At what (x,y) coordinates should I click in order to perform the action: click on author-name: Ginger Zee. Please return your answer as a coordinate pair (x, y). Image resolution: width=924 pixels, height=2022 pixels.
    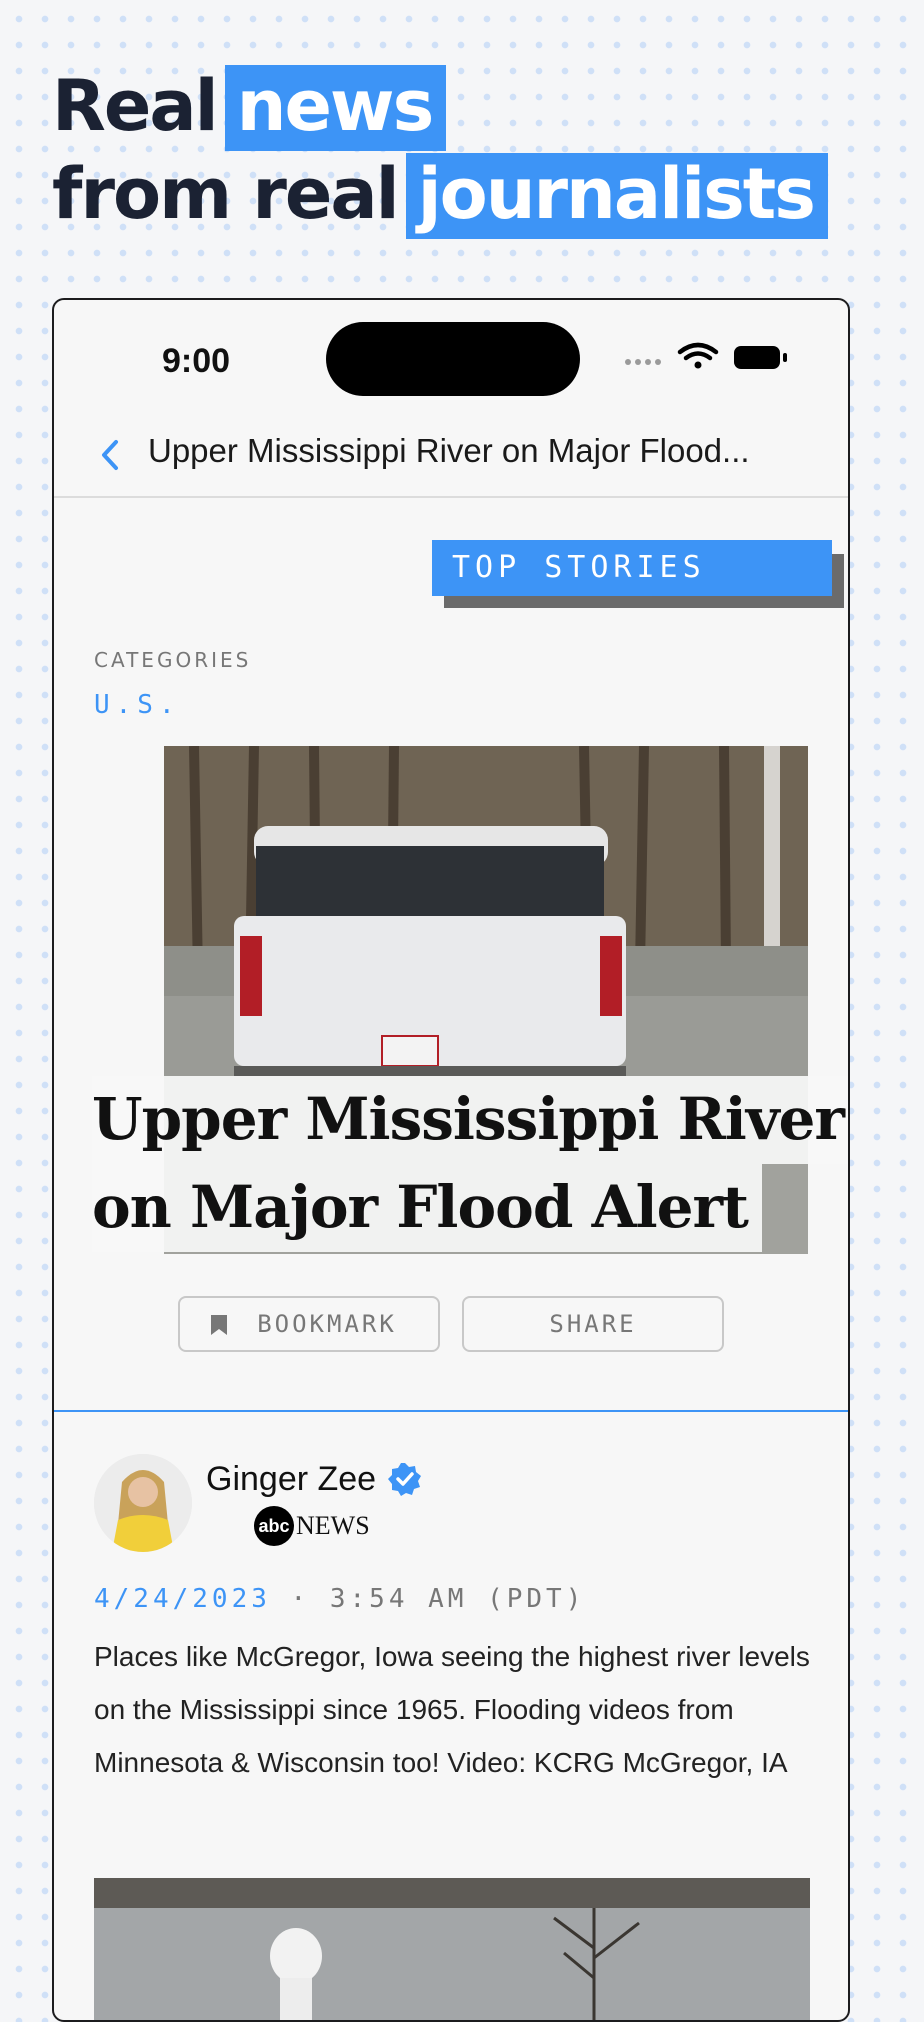
    Looking at the image, I should click on (291, 1479).